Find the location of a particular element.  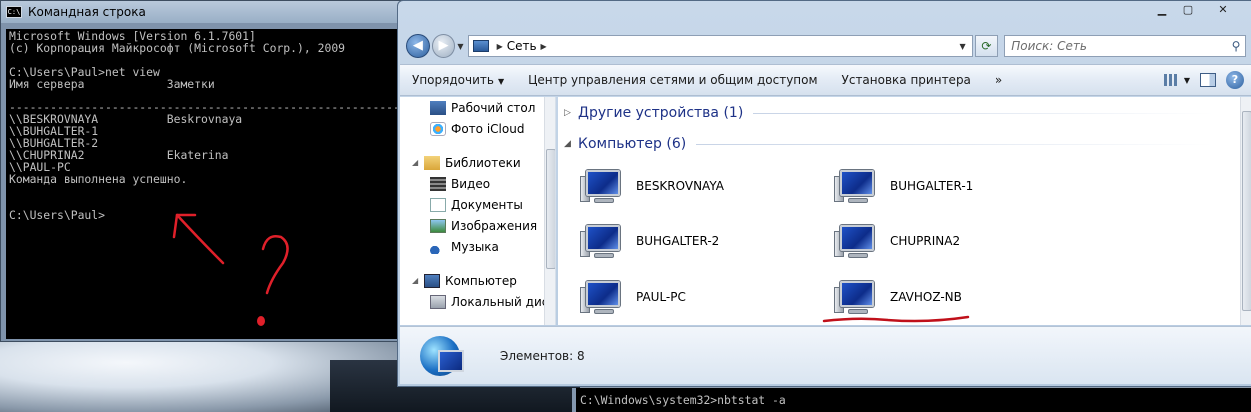

nav-item-label: Изображения is located at coordinates (494, 225).